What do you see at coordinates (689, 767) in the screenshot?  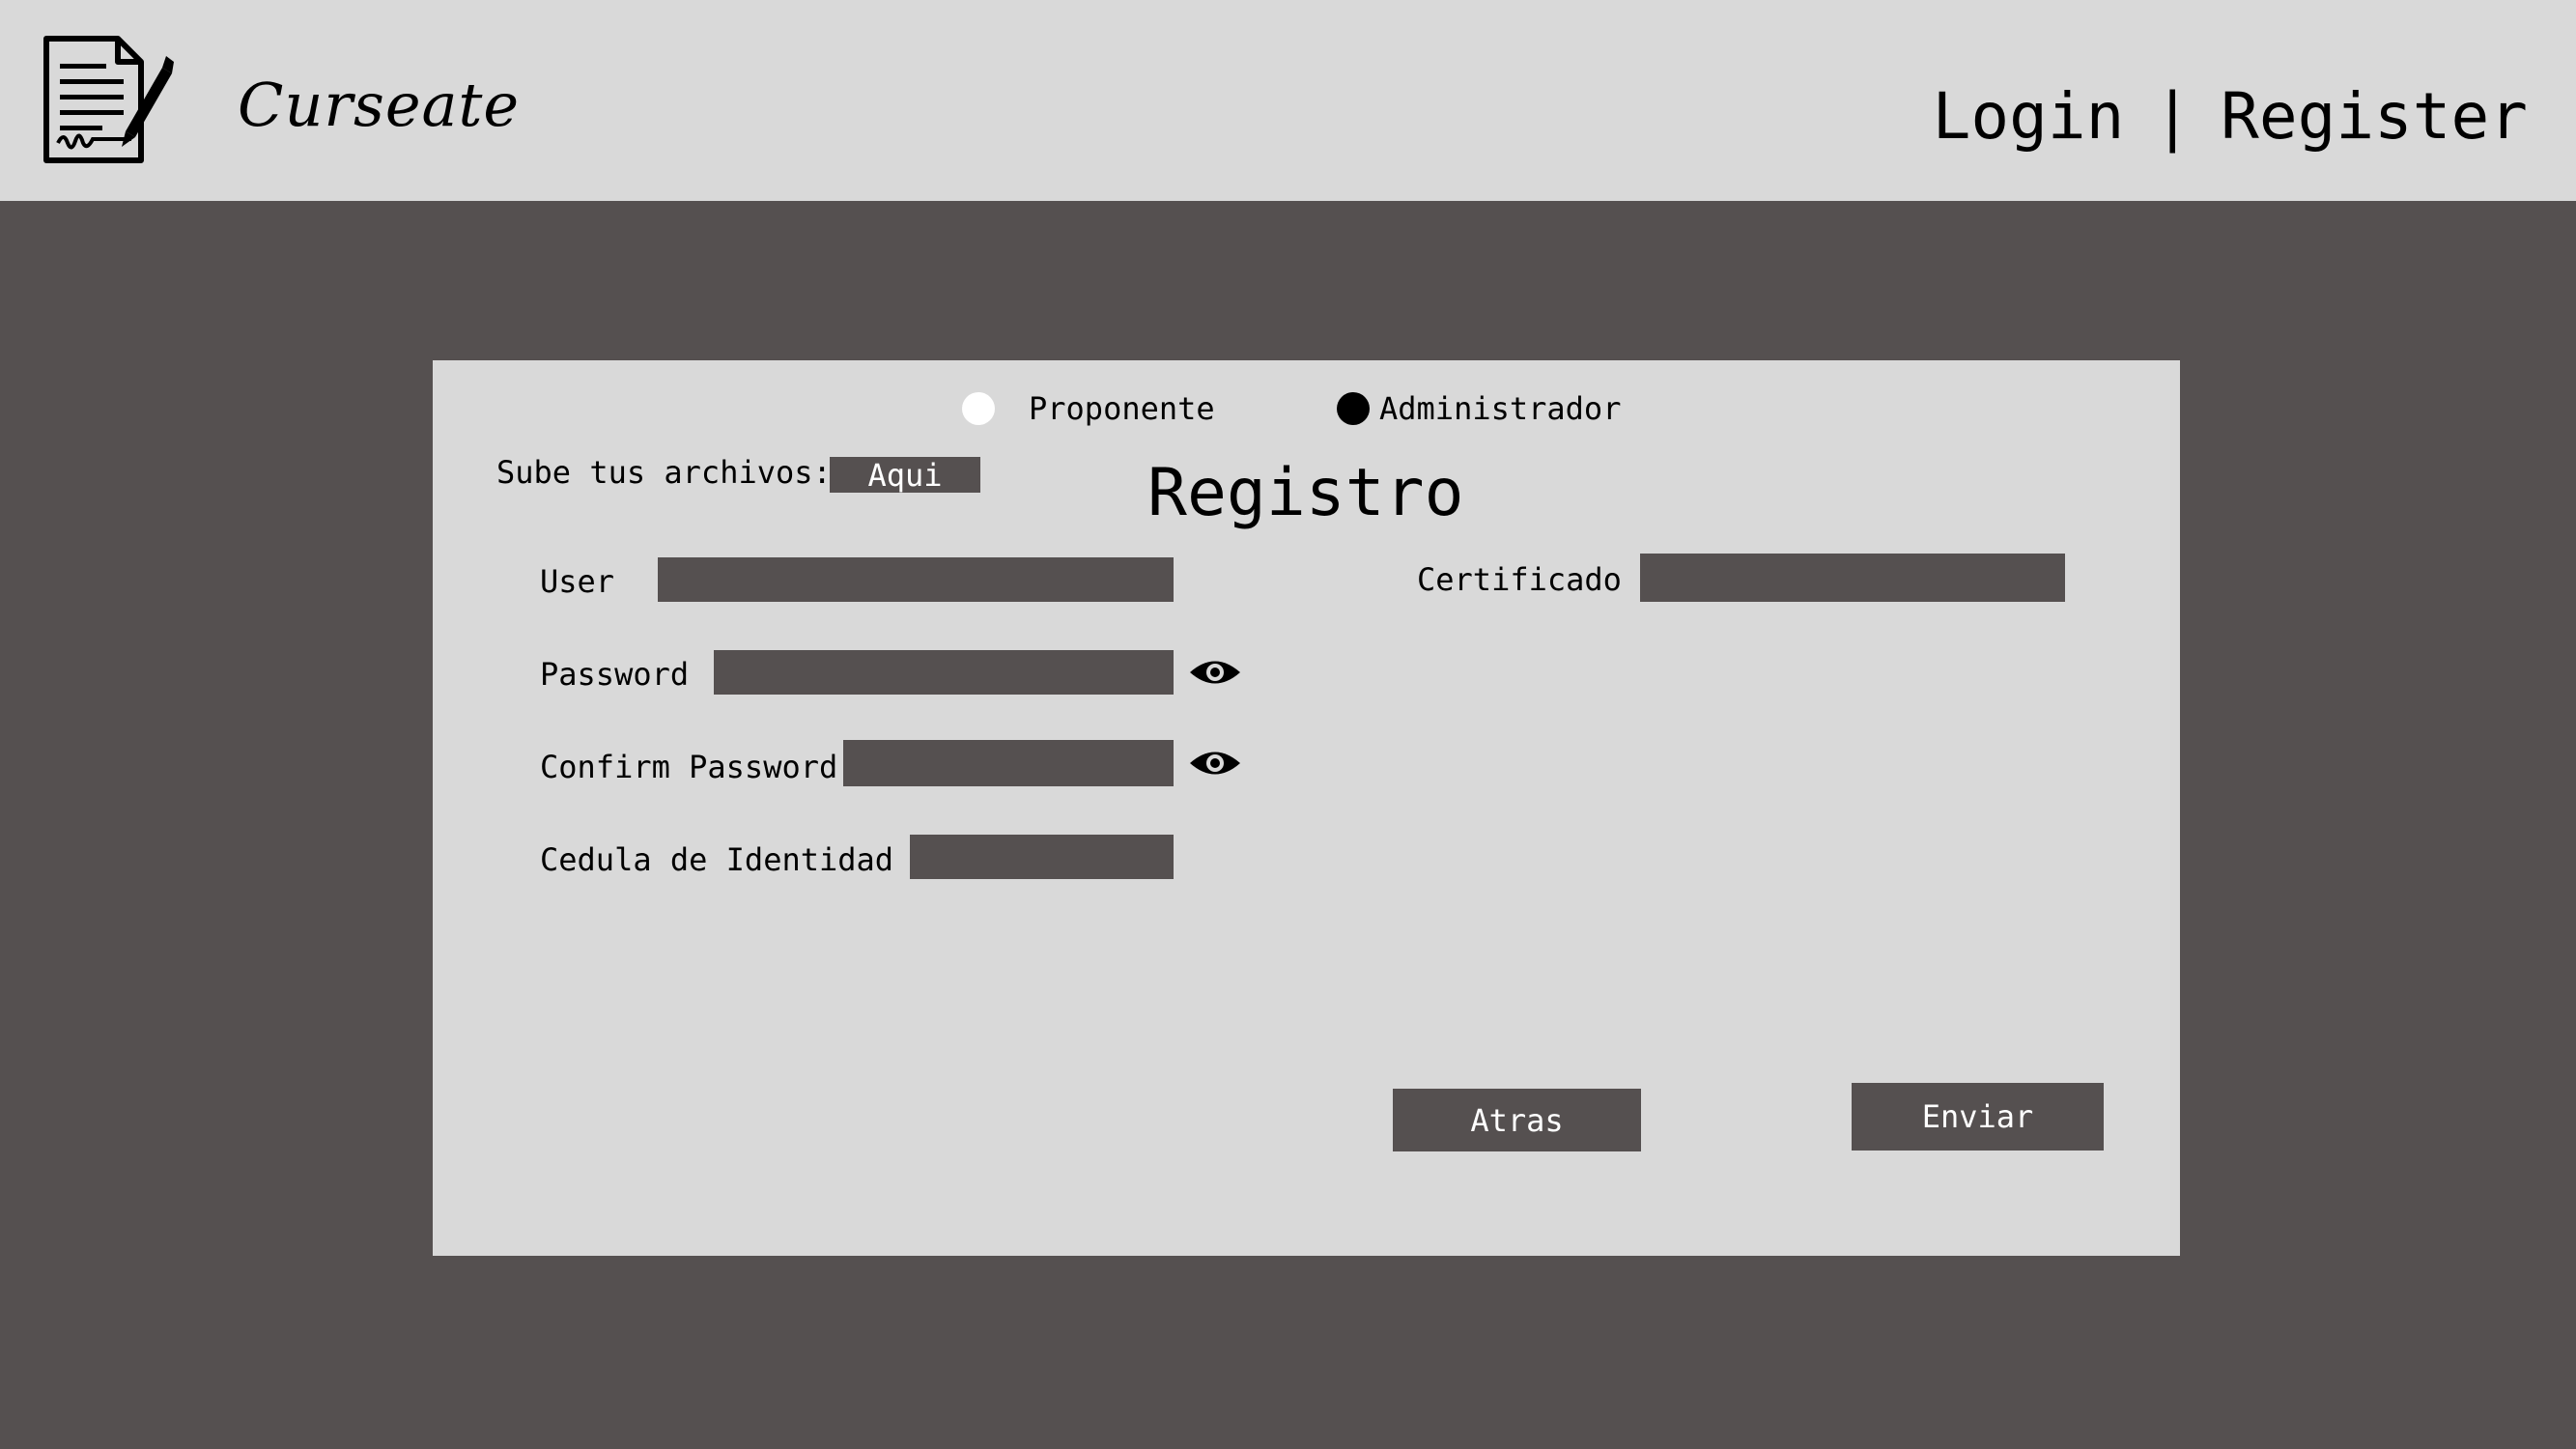 I see `confirm-password-label: Confirm Password` at bounding box center [689, 767].